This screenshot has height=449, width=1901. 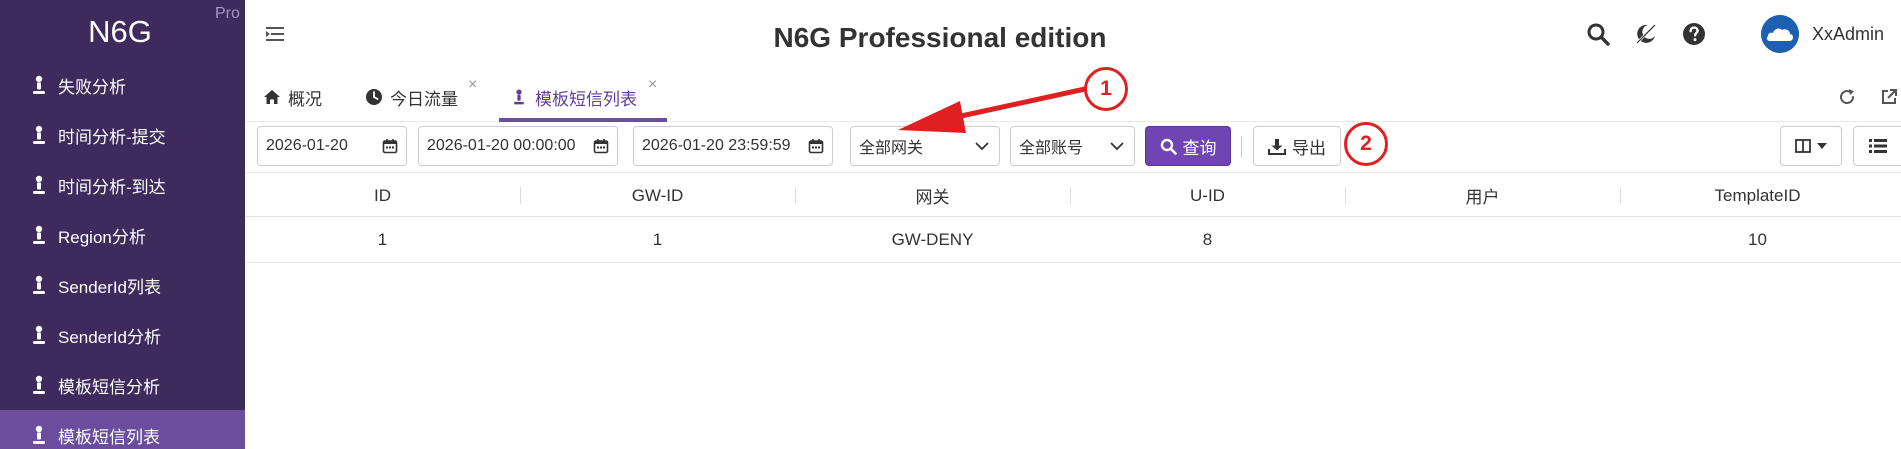 I want to click on tab-label: 概况, so click(x=305, y=99).